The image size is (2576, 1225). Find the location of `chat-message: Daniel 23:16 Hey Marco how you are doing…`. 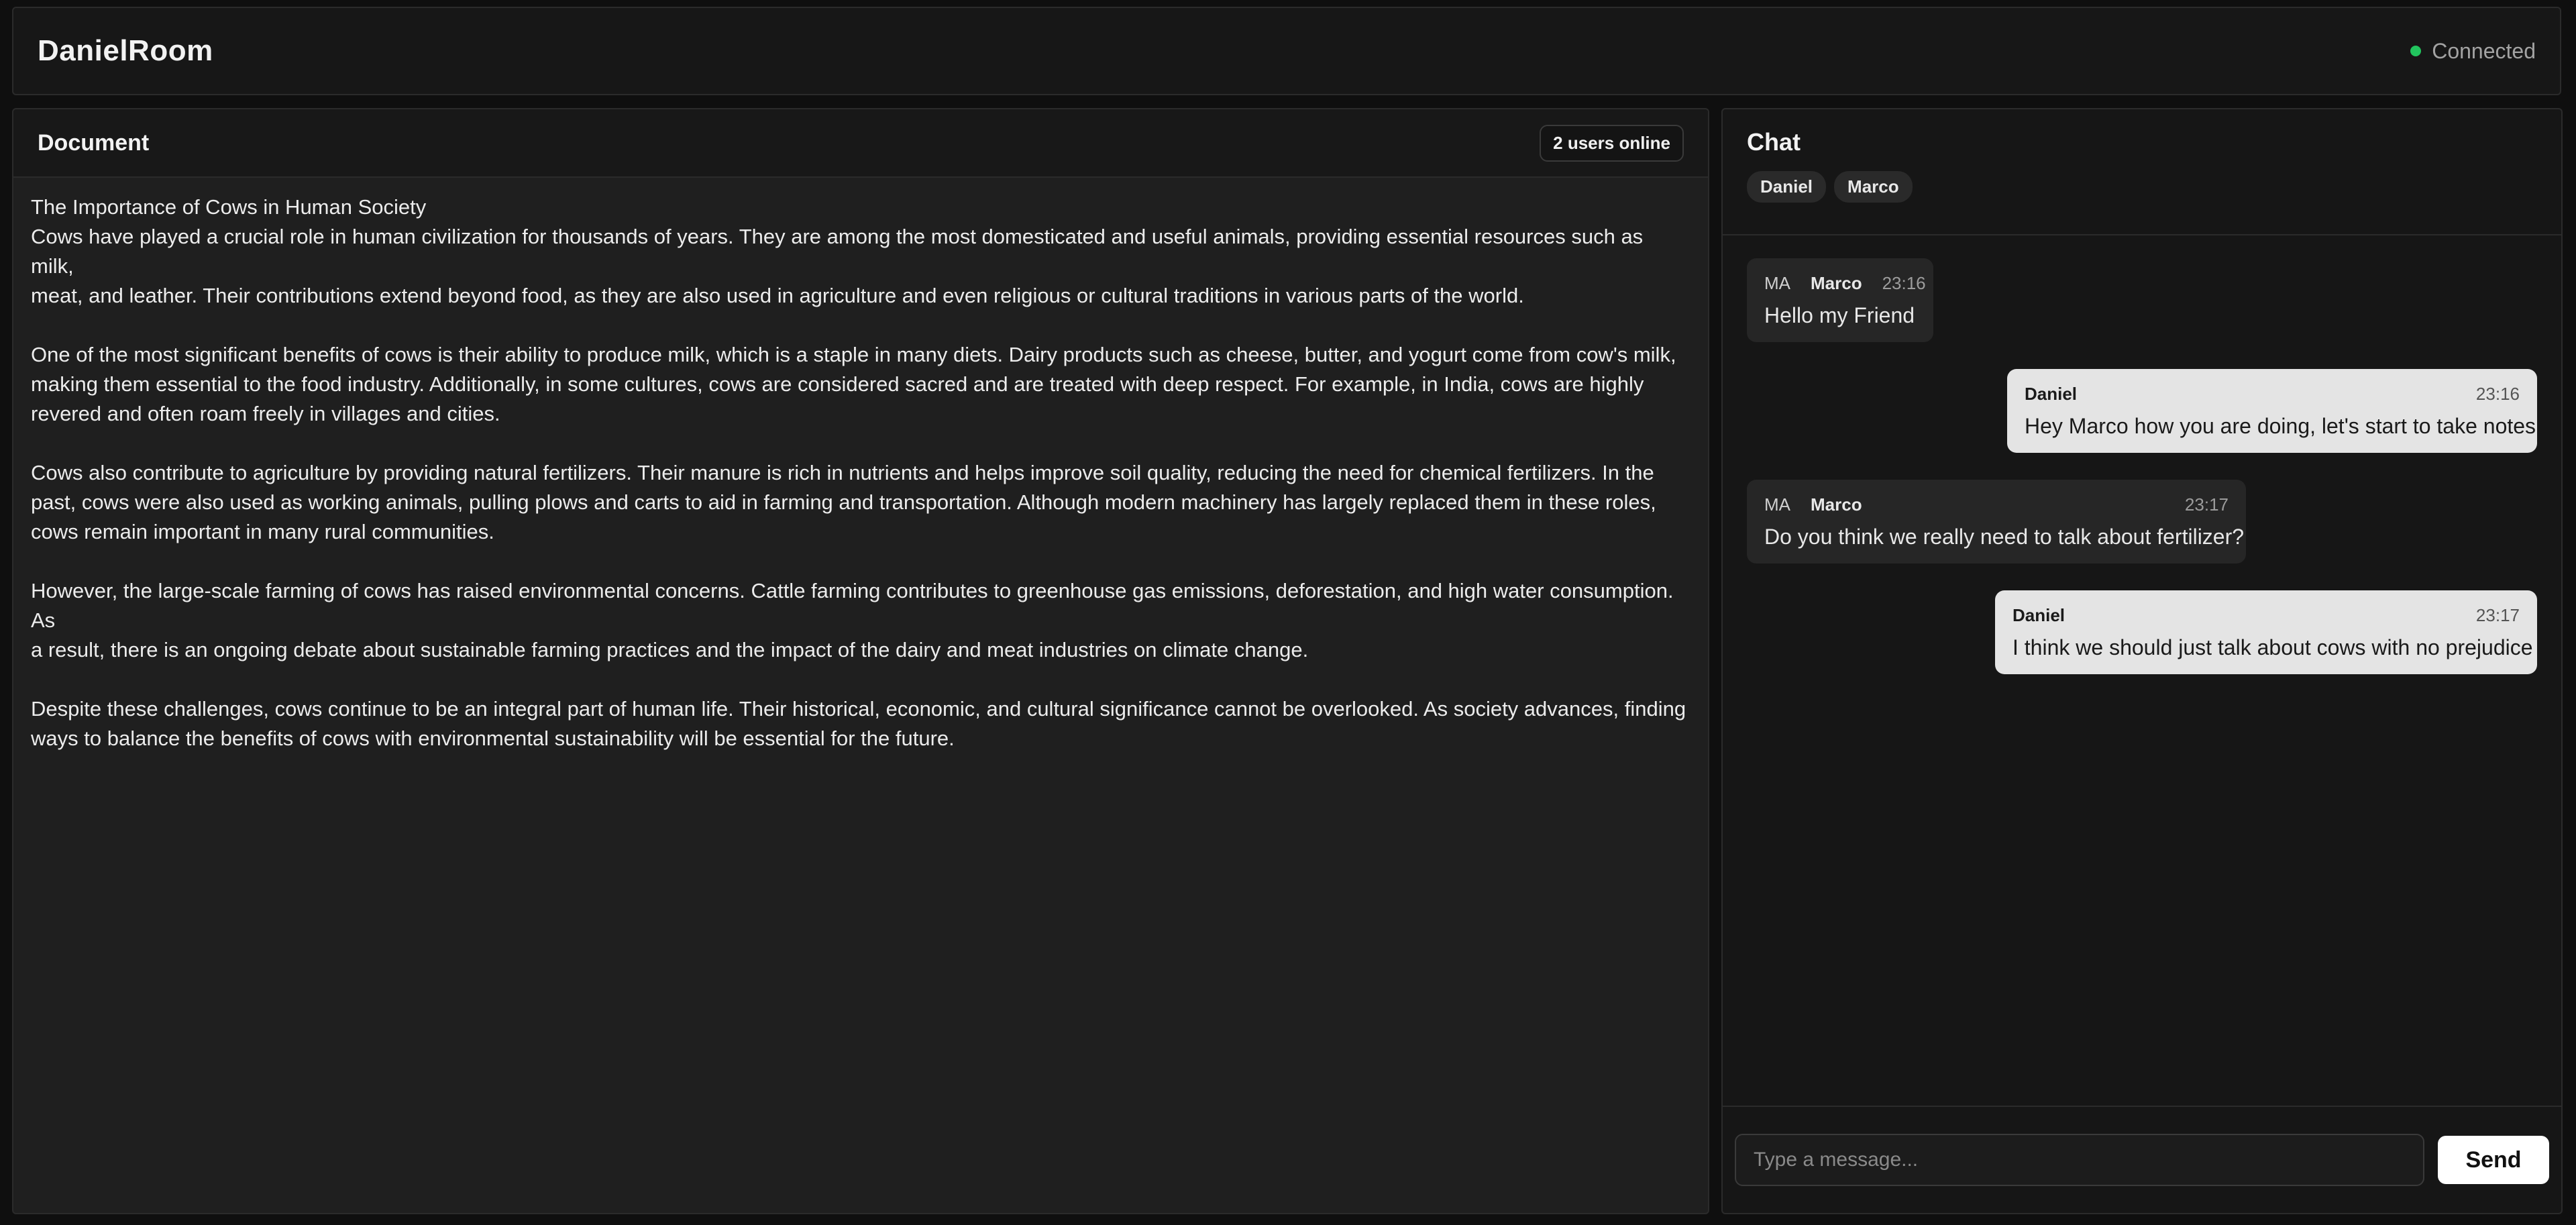

chat-message: Daniel 23:16 Hey Marco how you are doing… is located at coordinates (2272, 411).